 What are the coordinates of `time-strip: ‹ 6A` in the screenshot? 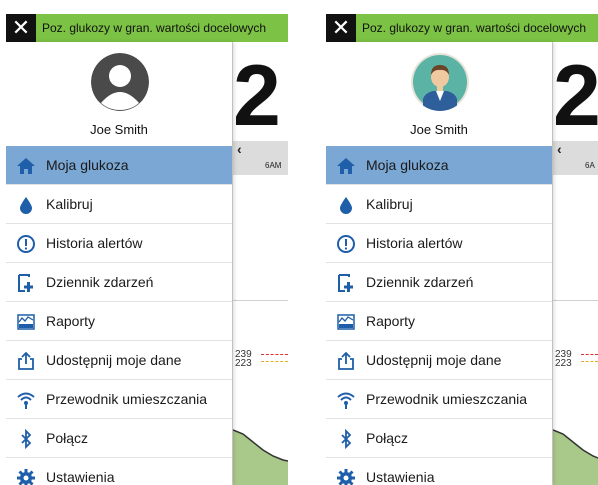 It's located at (575, 158).